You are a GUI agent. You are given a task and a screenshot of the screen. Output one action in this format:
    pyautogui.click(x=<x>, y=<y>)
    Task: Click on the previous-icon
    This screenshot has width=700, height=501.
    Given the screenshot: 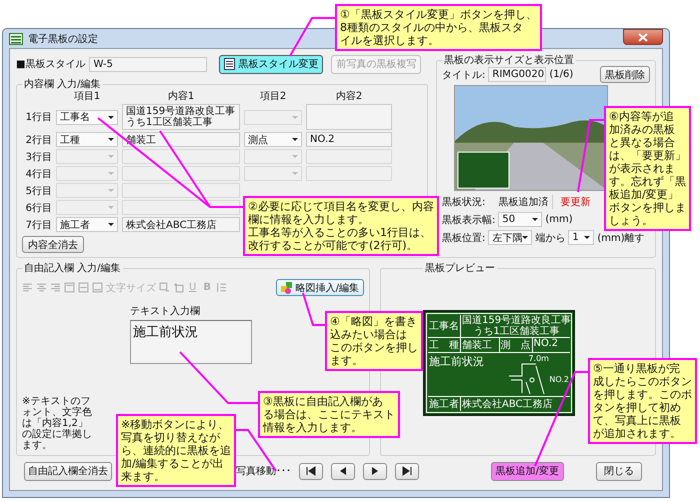 What is the action you would take?
    pyautogui.click(x=343, y=471)
    